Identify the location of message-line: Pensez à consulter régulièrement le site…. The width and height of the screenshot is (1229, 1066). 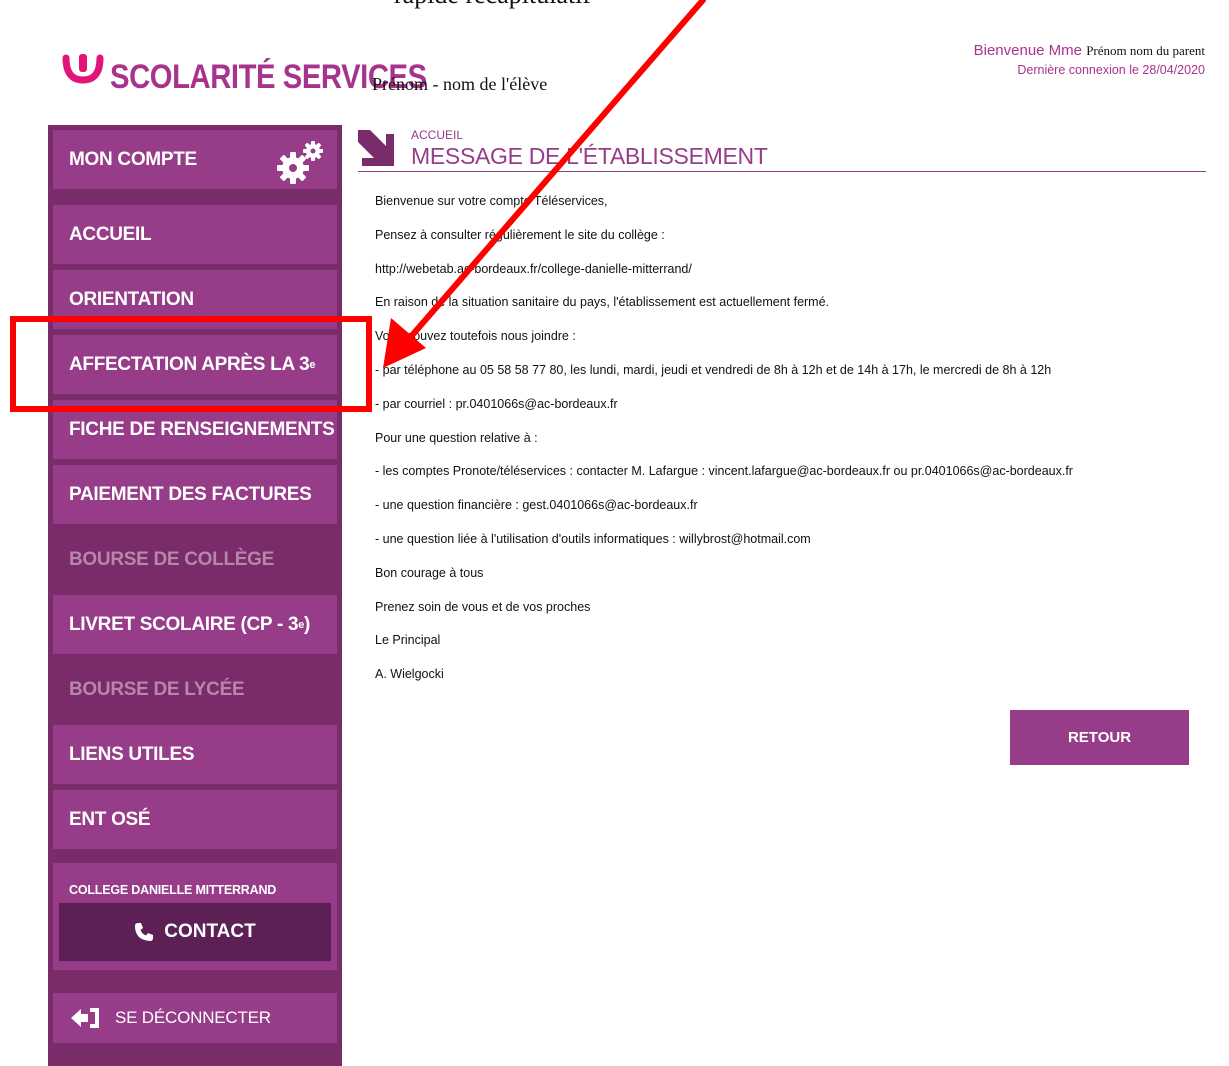
(520, 234).